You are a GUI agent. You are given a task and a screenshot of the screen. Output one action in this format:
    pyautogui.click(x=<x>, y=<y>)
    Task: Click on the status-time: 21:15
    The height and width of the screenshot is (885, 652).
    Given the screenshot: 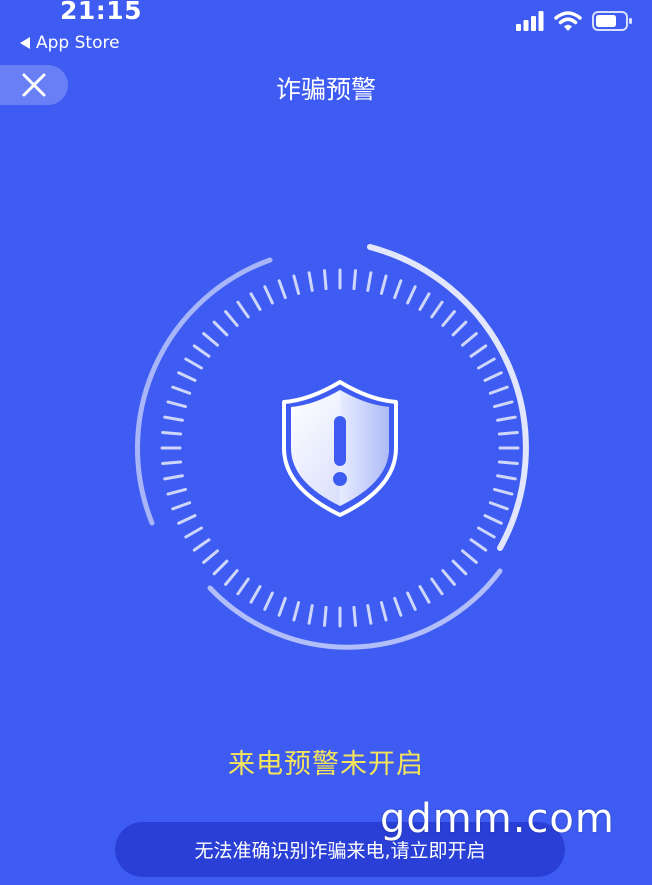 What is the action you would take?
    pyautogui.click(x=101, y=12)
    